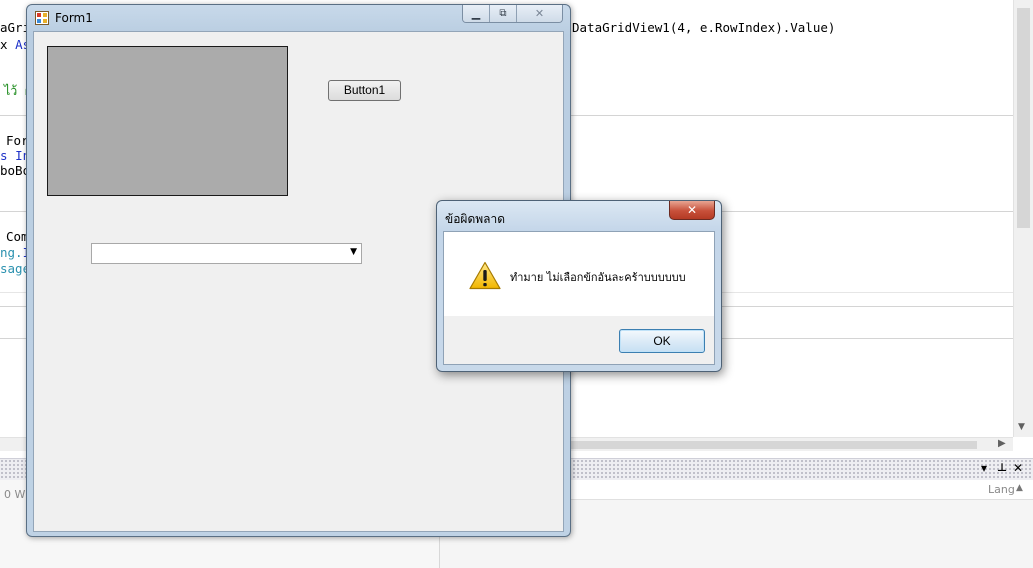 The width and height of the screenshot is (1033, 568). What do you see at coordinates (1018, 468) in the screenshot?
I see `panel-close-icon: ✕` at bounding box center [1018, 468].